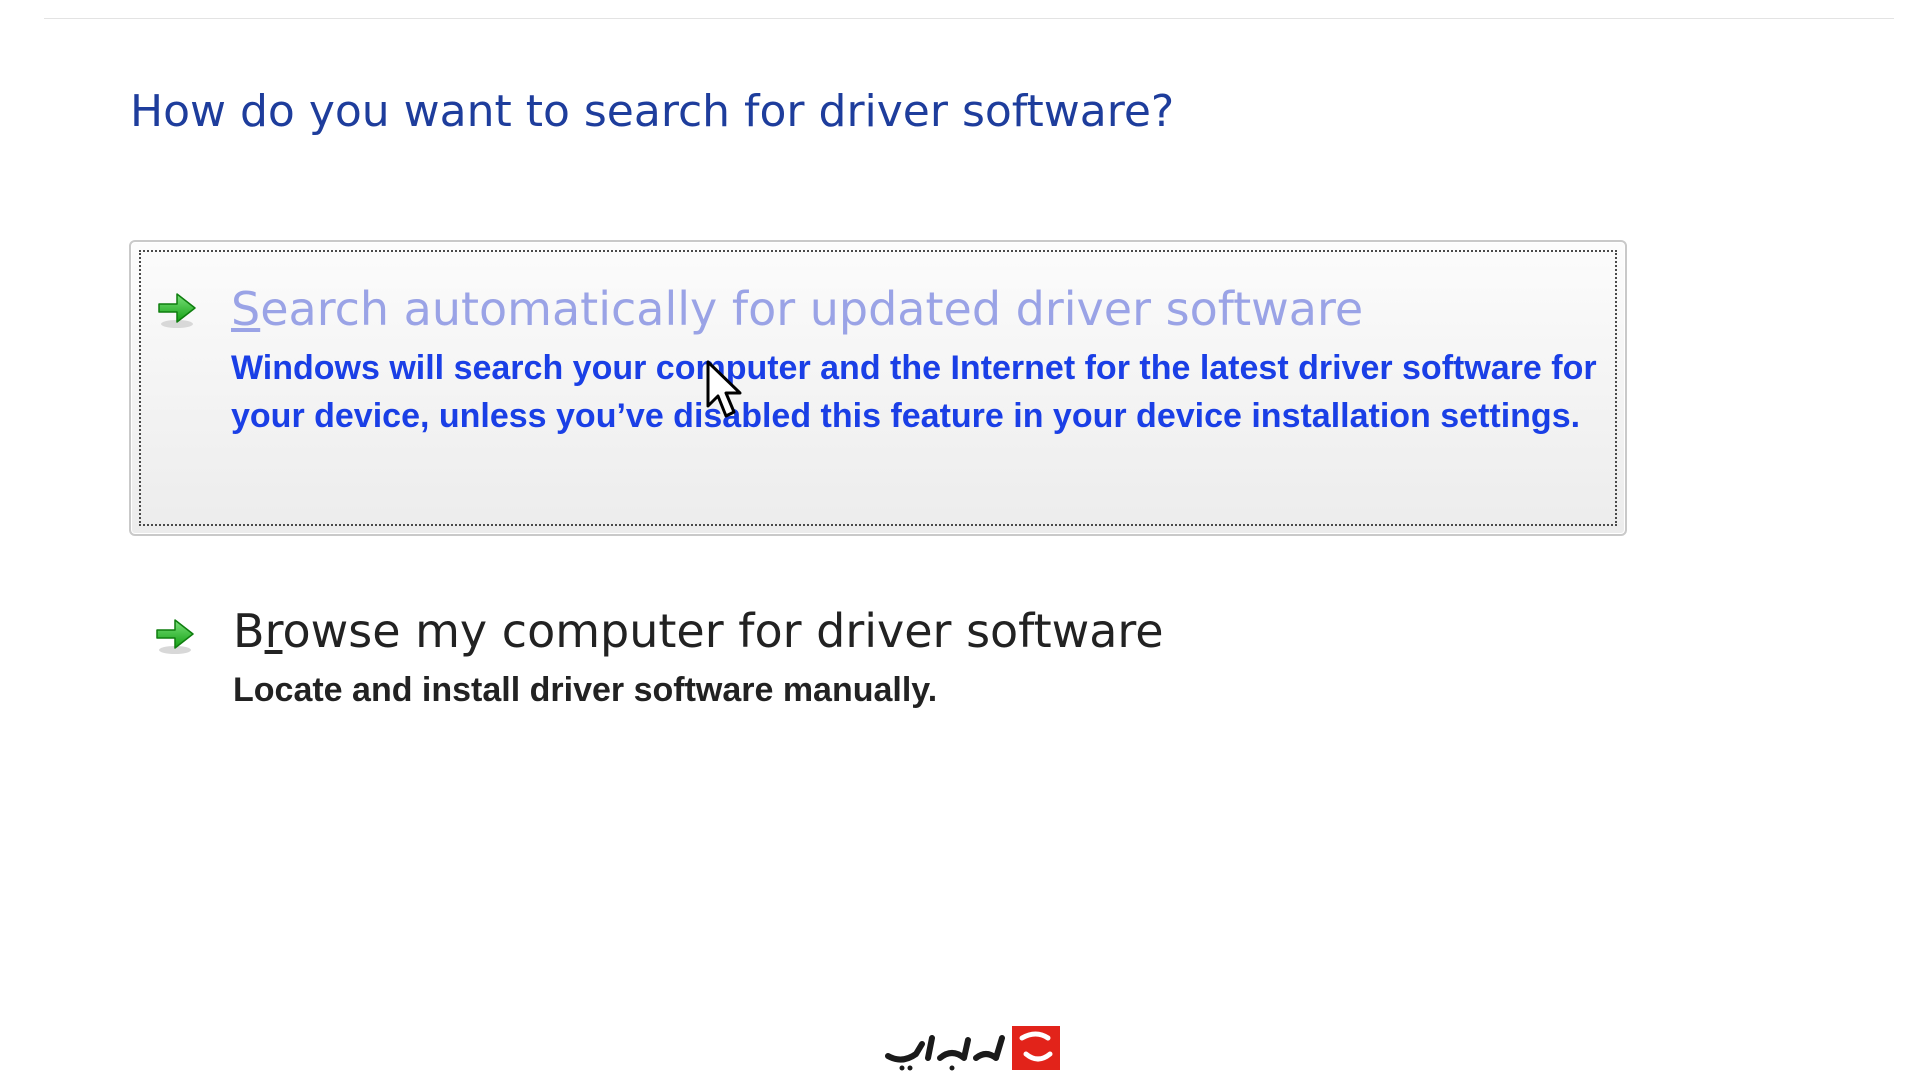  Describe the element at coordinates (969, 18) in the screenshot. I see `top-divider` at that location.